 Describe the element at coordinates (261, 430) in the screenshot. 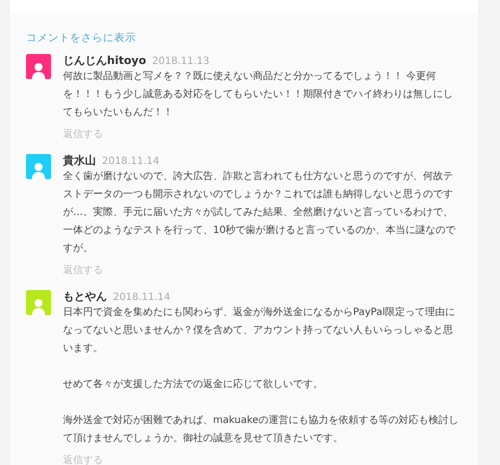

I see `comment-text: 海外送金で対応が困難であれば、makuakeの運営にも協力を依頼する等の対応も検討して頂けませんでしょうか。御社の誠意を見せて頂きたいです。` at that location.